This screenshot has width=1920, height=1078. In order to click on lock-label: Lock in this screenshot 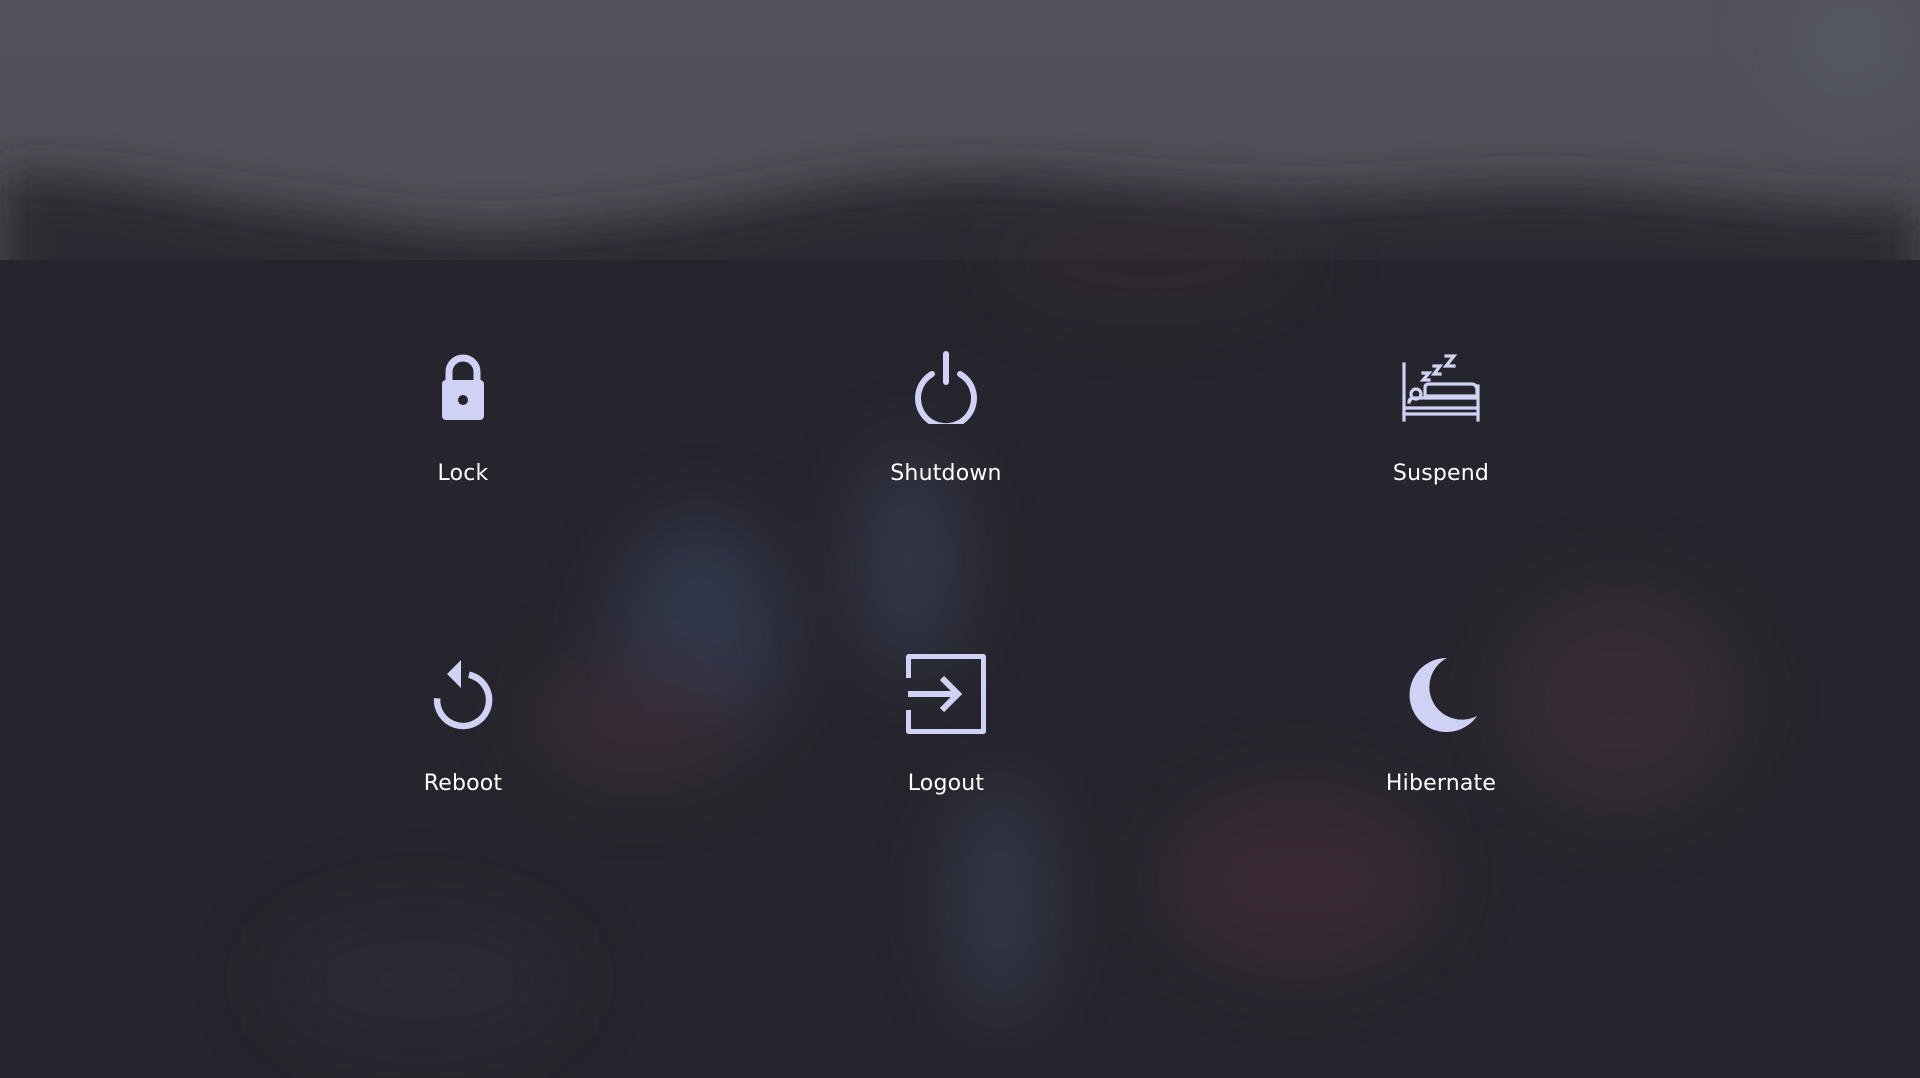, I will do `click(463, 473)`.